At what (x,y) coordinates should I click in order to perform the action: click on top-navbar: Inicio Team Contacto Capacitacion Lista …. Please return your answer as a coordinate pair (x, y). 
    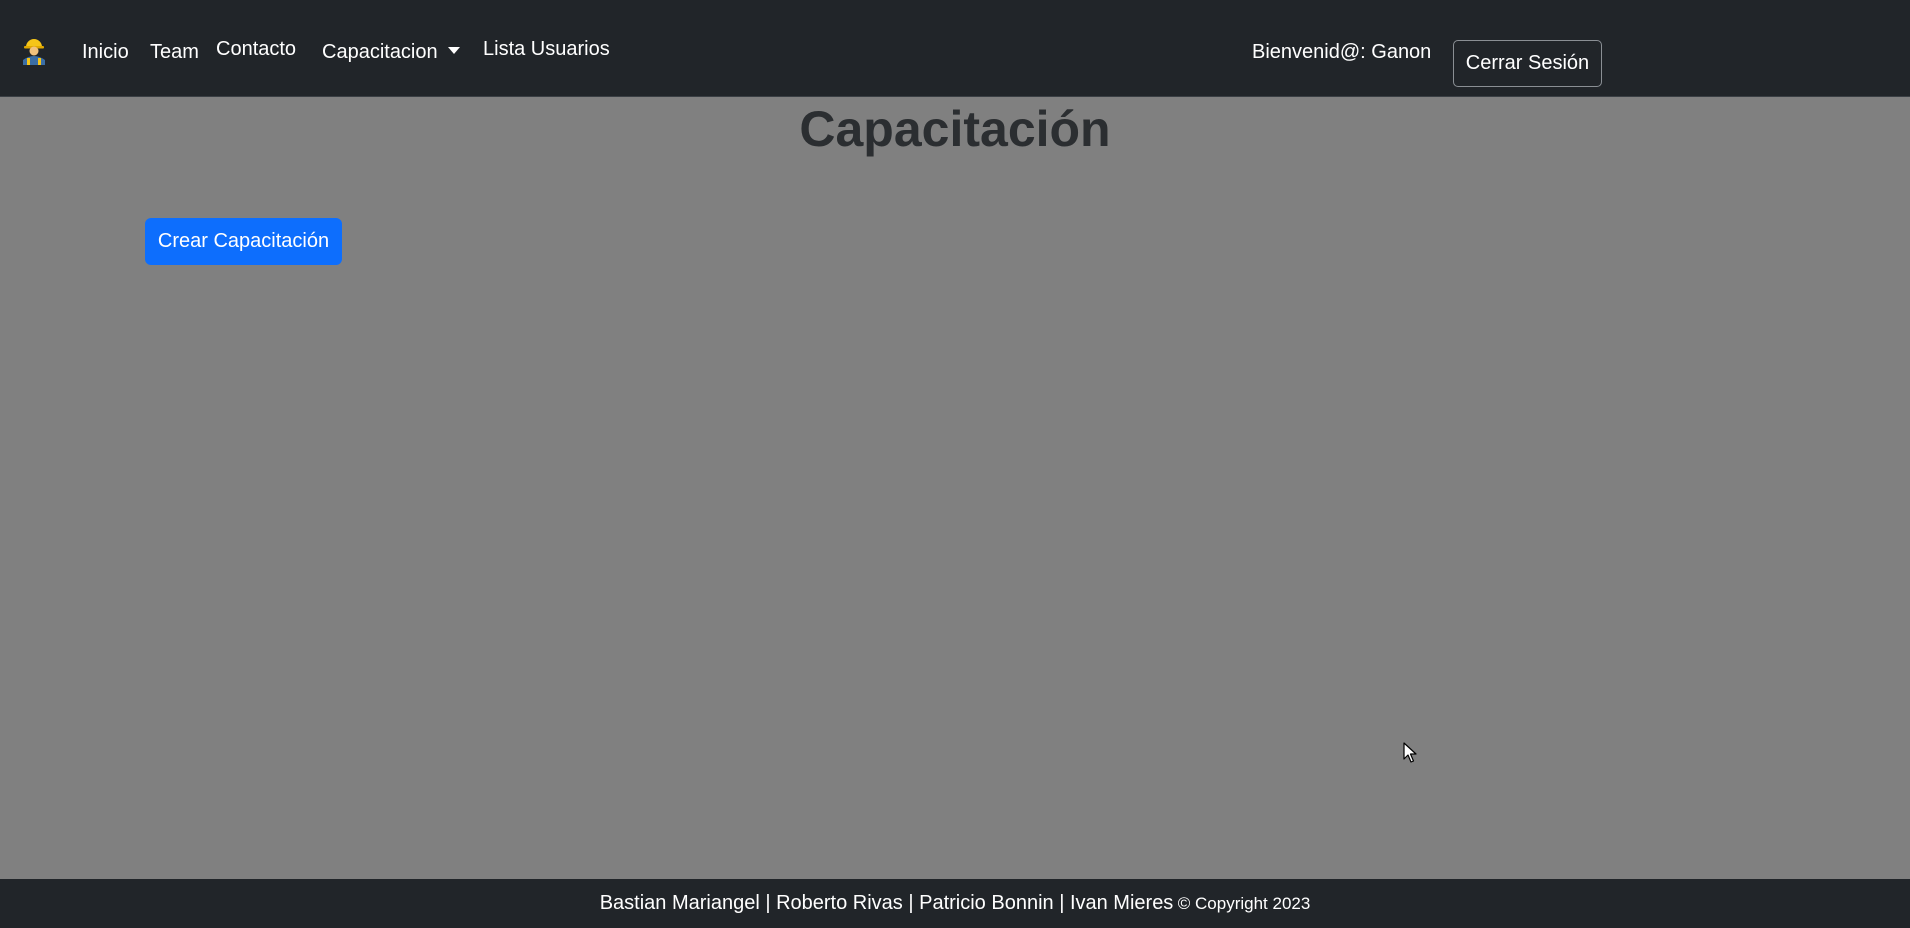
    Looking at the image, I should click on (955, 48).